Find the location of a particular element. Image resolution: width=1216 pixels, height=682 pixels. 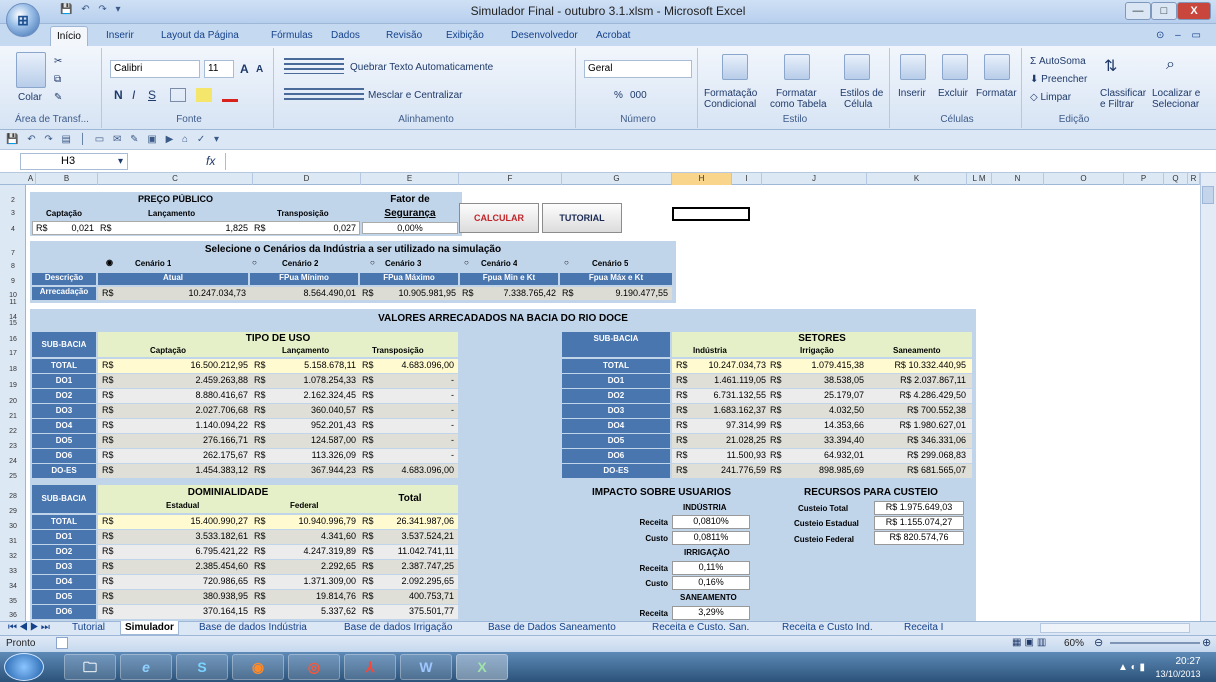

vertical-scrollbar is located at coordinates (1208, 397).